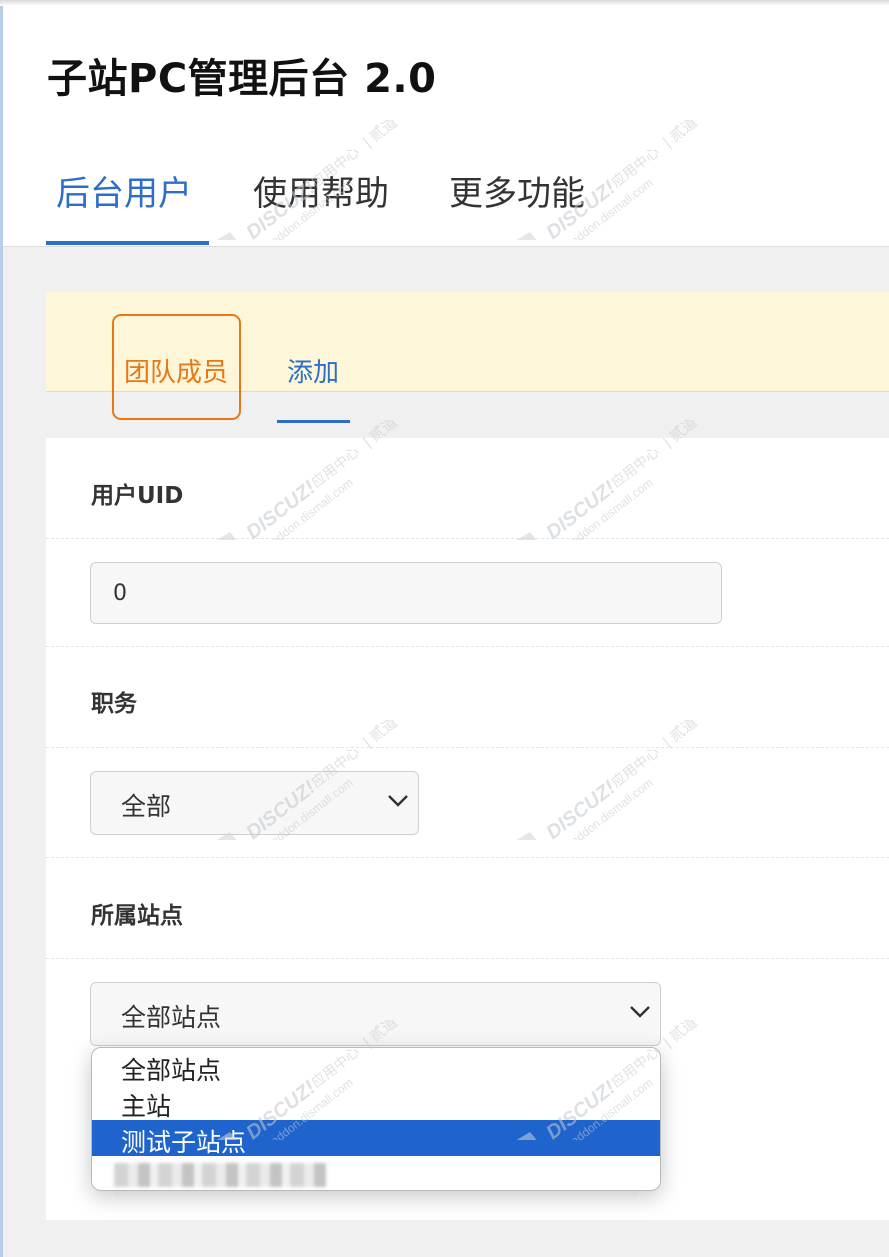  What do you see at coordinates (406, 593) in the screenshot?
I see `uid-input` at bounding box center [406, 593].